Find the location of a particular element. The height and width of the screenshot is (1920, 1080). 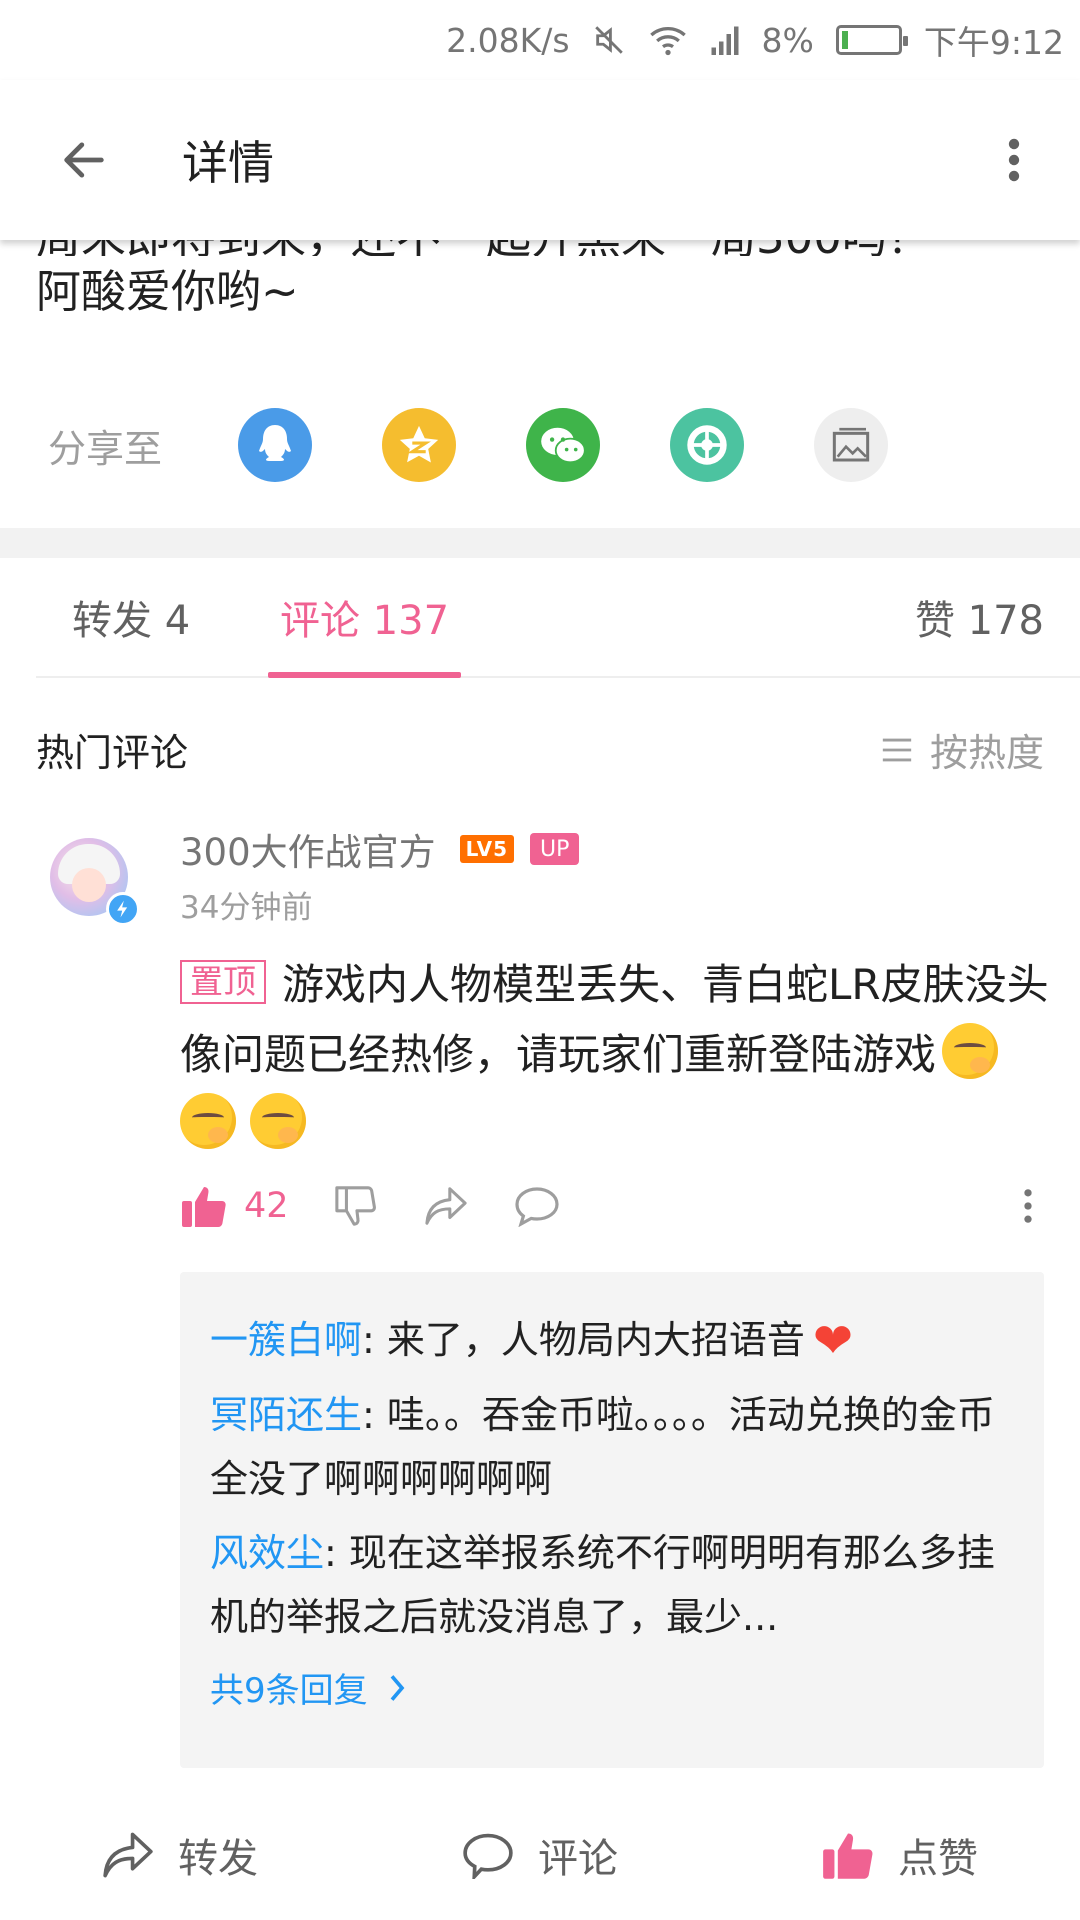

clock: 下午9:12 is located at coordinates (993, 42).